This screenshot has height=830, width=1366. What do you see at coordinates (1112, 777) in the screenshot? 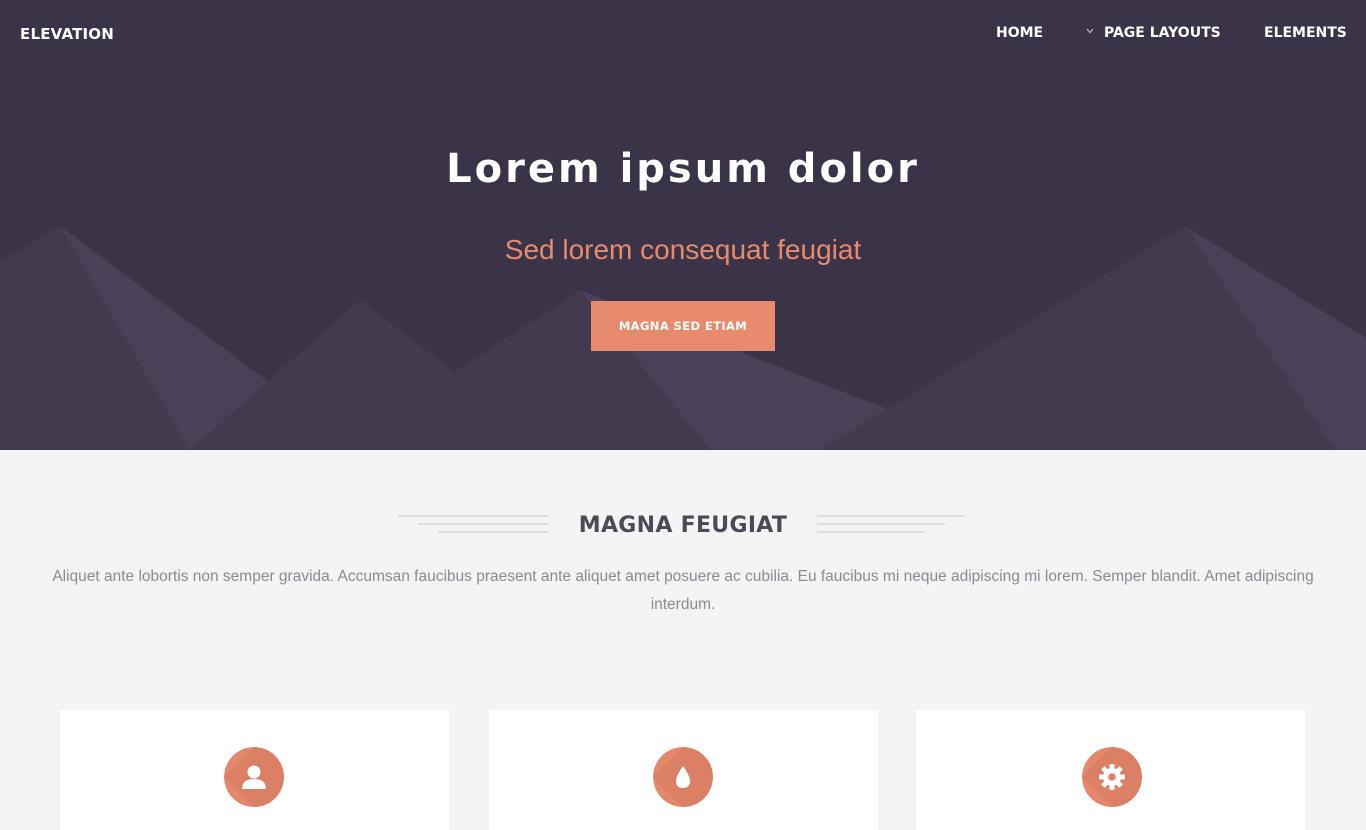
I see `gear-icon` at bounding box center [1112, 777].